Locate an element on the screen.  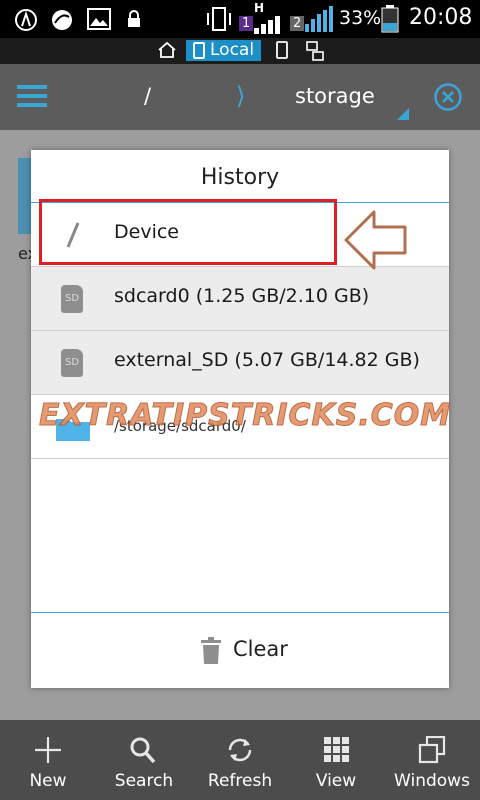
local-tab: Local is located at coordinates (223, 50).